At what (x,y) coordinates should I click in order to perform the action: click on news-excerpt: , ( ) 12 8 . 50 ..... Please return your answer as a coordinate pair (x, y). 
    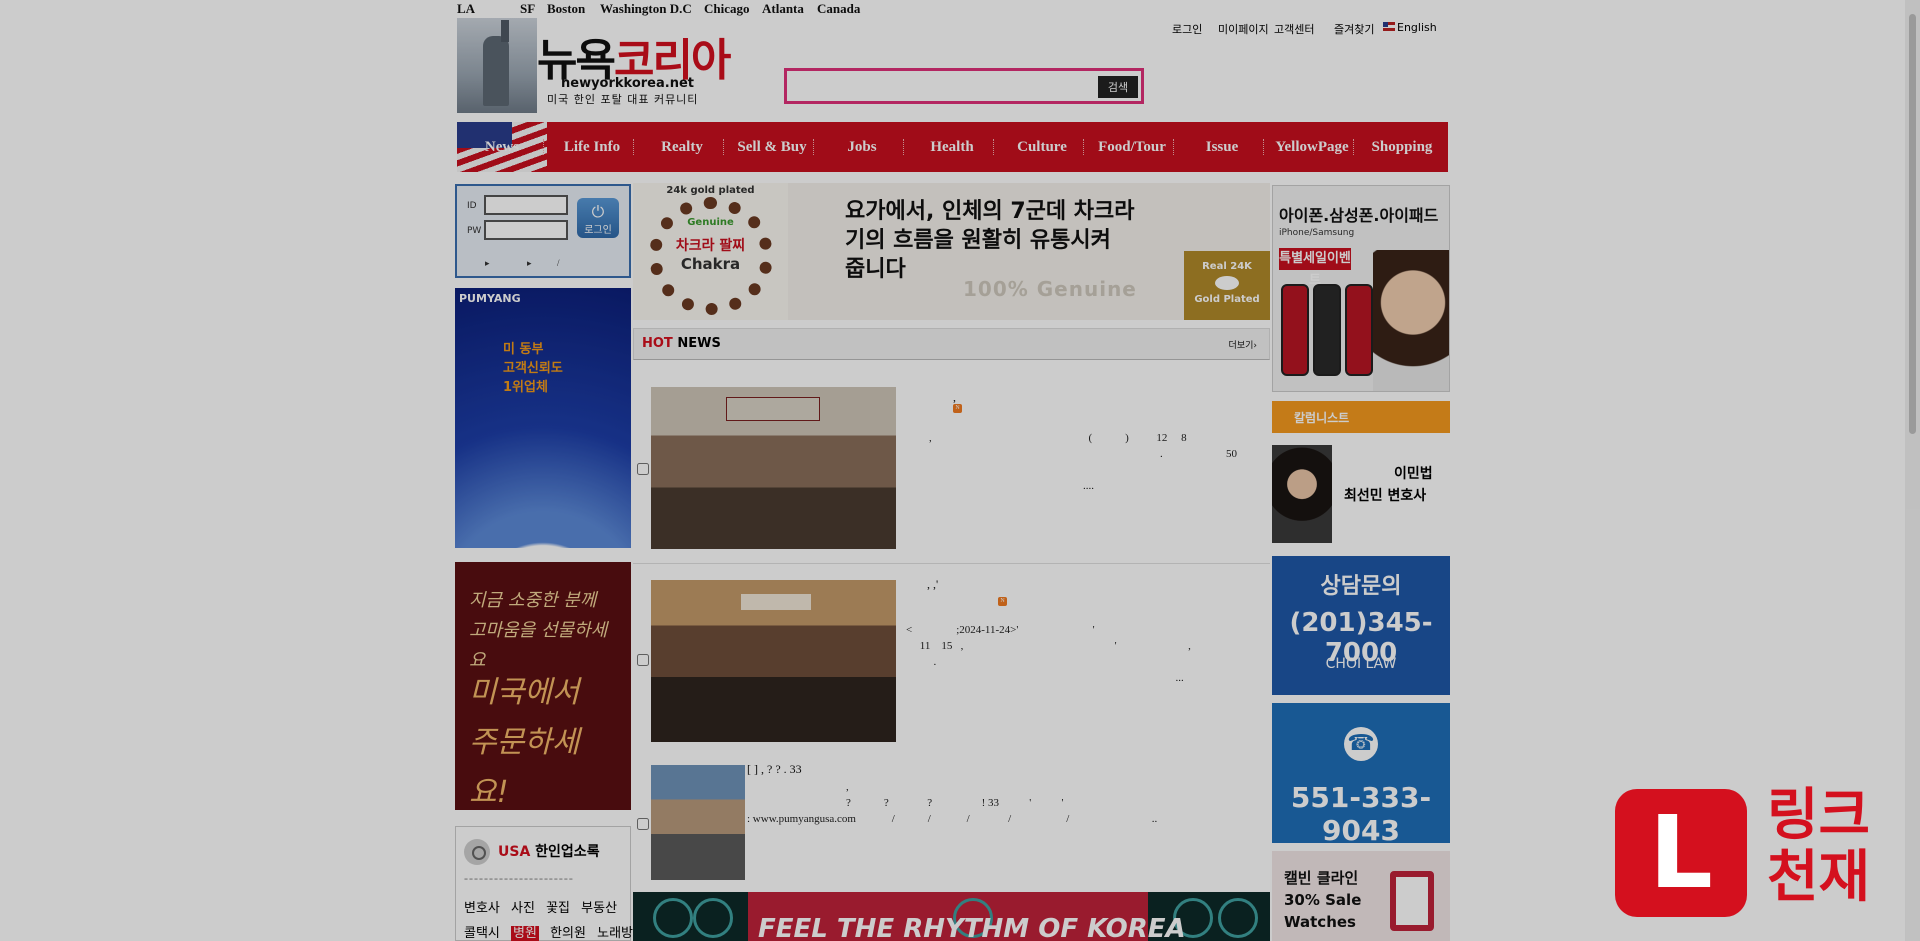
    Looking at the image, I should click on (1119, 462).